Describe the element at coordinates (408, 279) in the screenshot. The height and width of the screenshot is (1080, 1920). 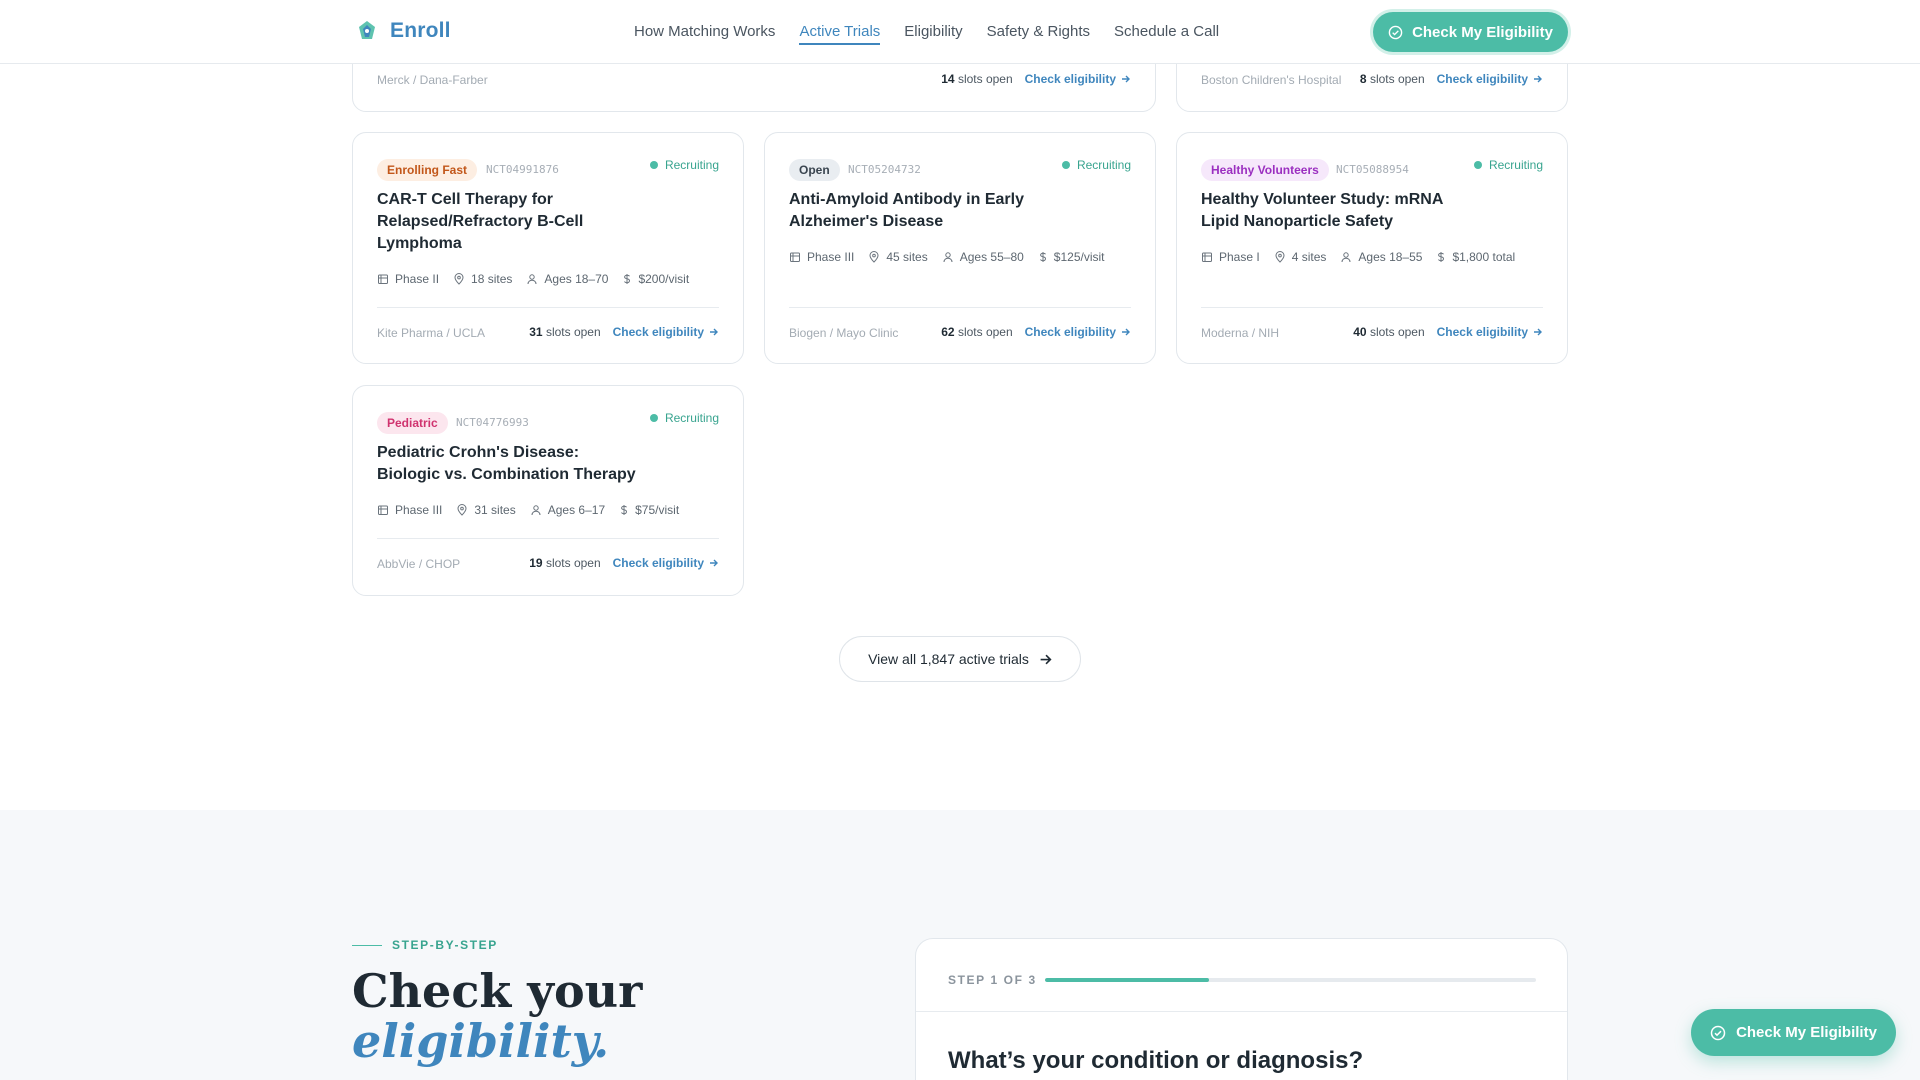
I see `phase-info: Phase II` at that location.